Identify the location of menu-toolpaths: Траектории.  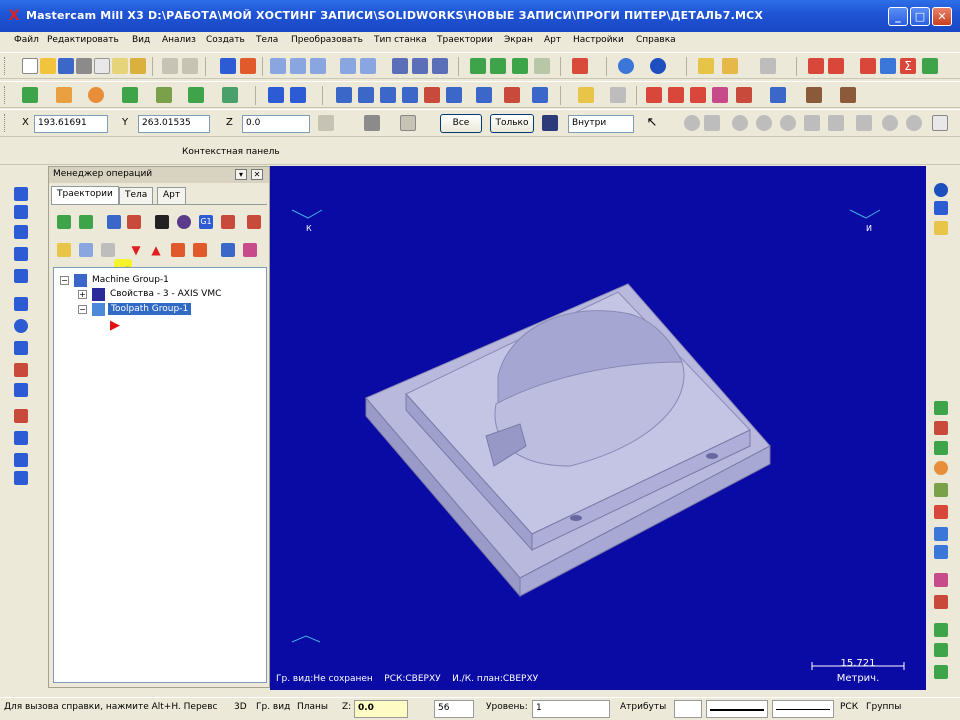
(465, 40).